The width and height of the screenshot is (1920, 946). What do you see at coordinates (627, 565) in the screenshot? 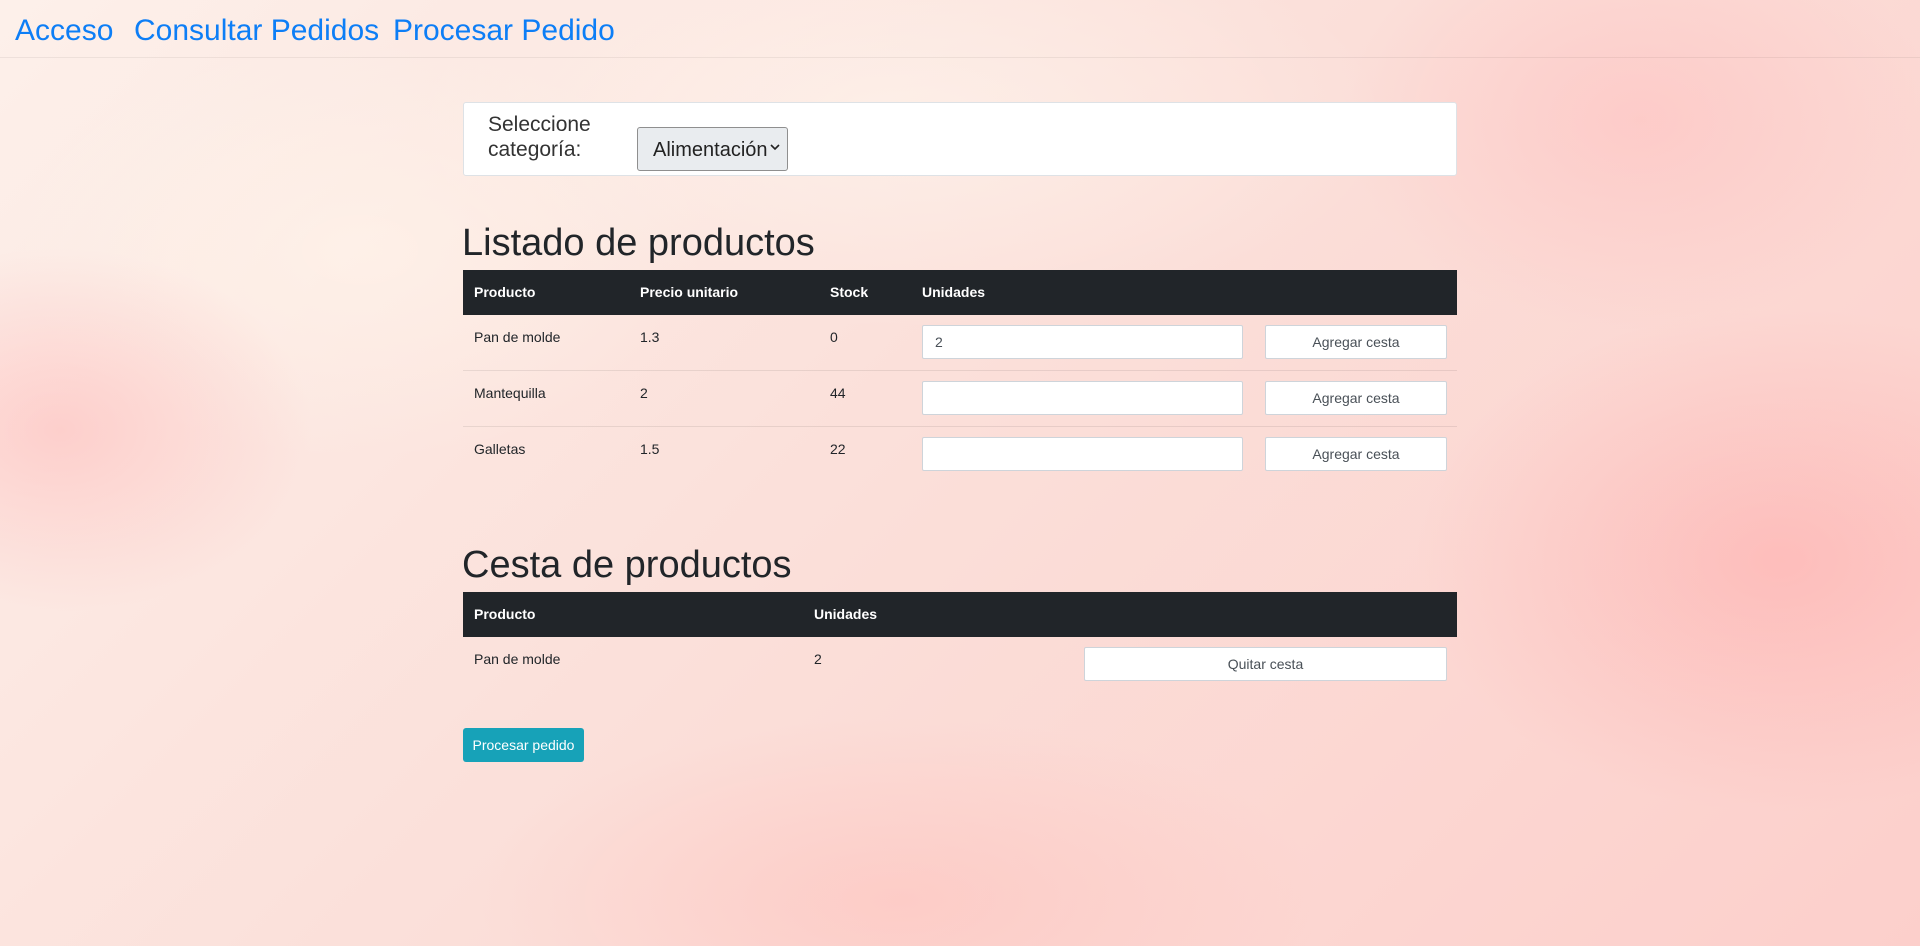
I see `basket-title: Cesta de productos` at bounding box center [627, 565].